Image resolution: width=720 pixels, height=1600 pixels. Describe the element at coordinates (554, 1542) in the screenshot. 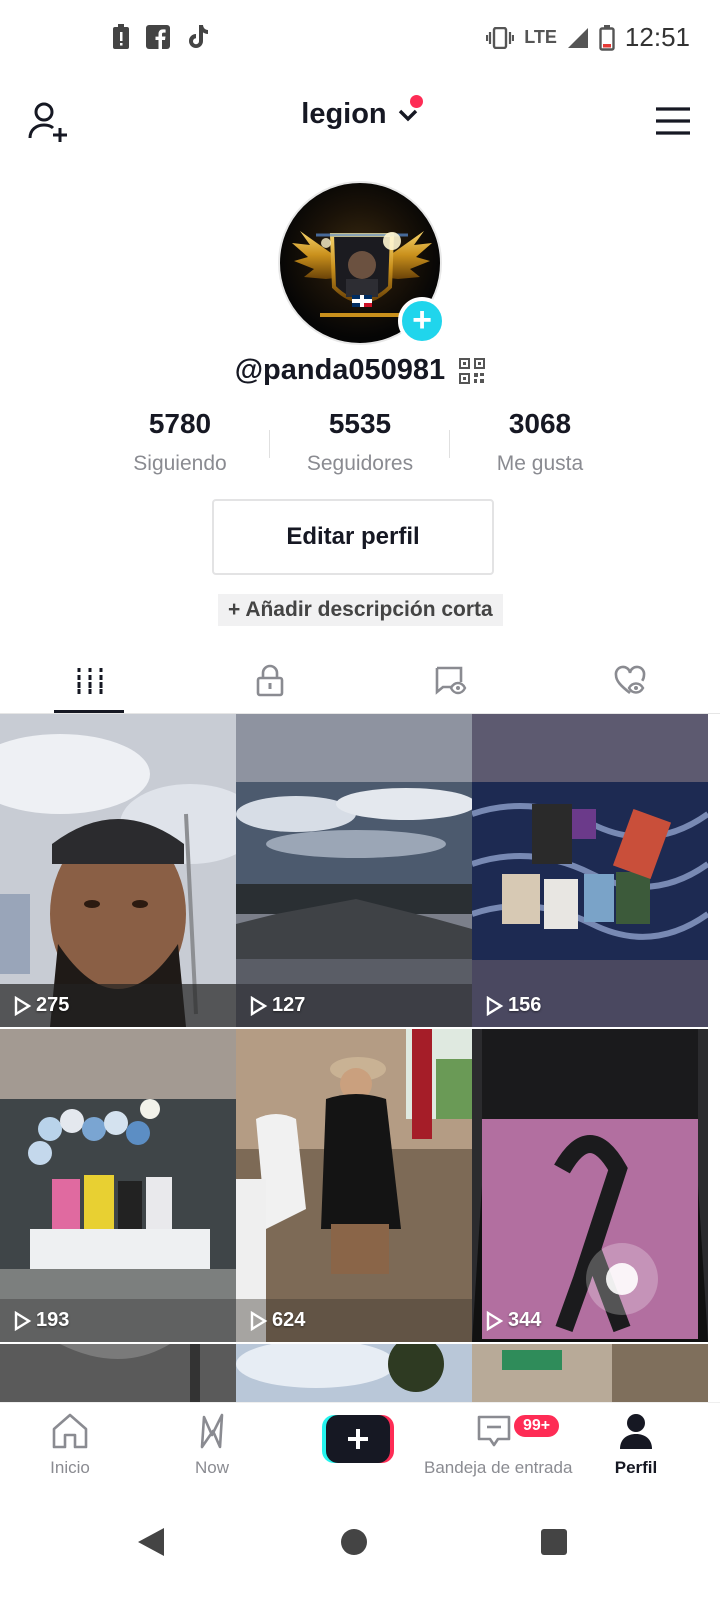

I see `recents-icon` at that location.